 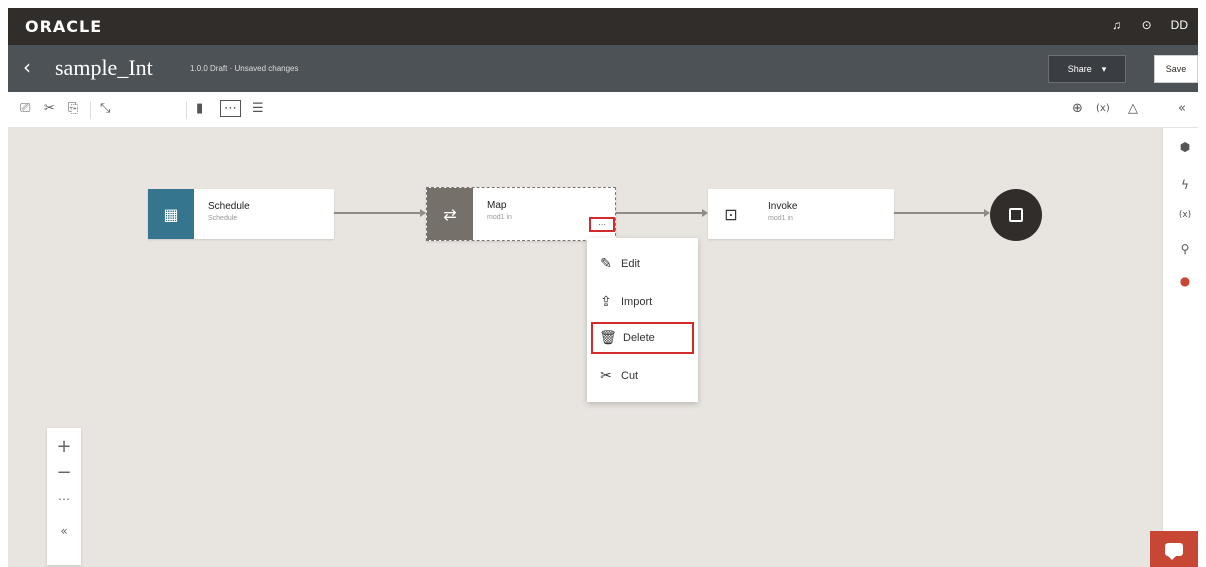 What do you see at coordinates (1184, 249) in the screenshot?
I see `search-icon: ⚲` at bounding box center [1184, 249].